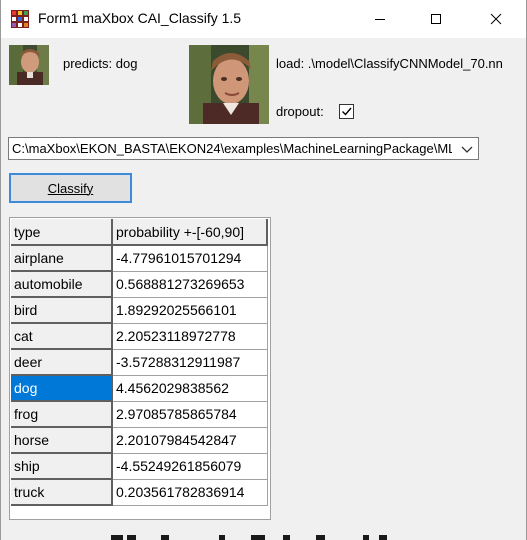 The height and width of the screenshot is (540, 527). Describe the element at coordinates (190, 284) in the screenshot. I see `row-probability-cell: 0.568881273269653` at that location.